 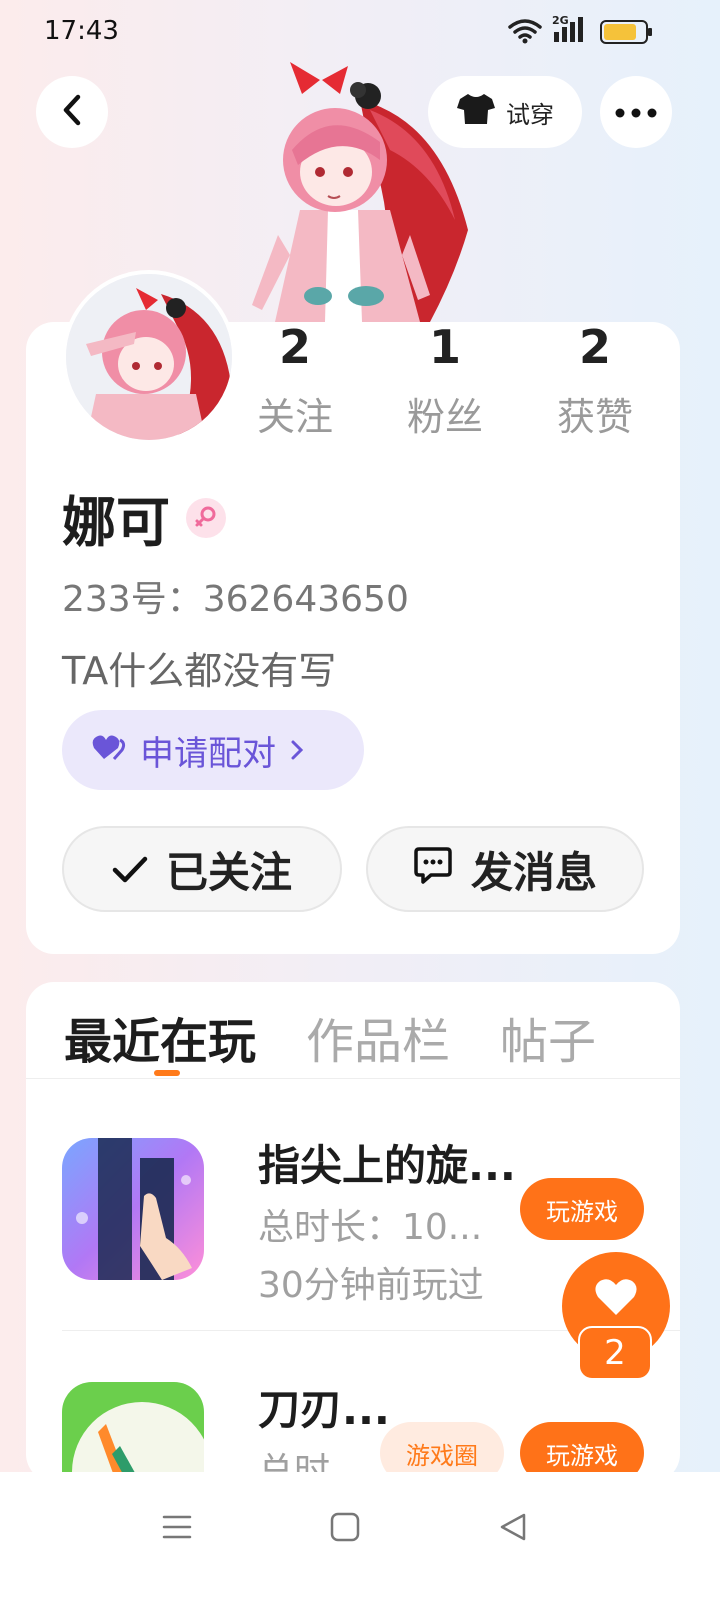 I want to click on follow-button: 已关注, so click(x=202, y=869).